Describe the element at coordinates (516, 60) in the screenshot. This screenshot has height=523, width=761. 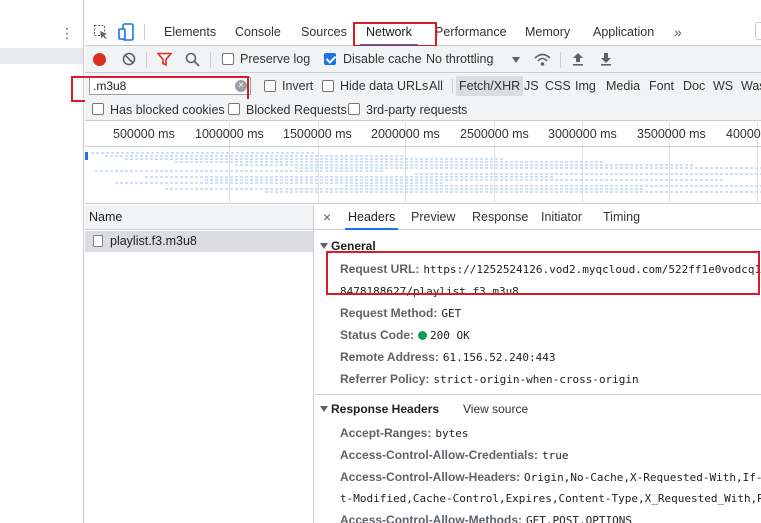
I see `dropdown-arrow-icon` at that location.